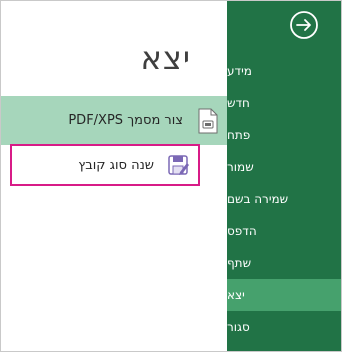 The width and height of the screenshot is (342, 352). Describe the element at coordinates (165, 58) in the screenshot. I see `page-title: יצא` at that location.